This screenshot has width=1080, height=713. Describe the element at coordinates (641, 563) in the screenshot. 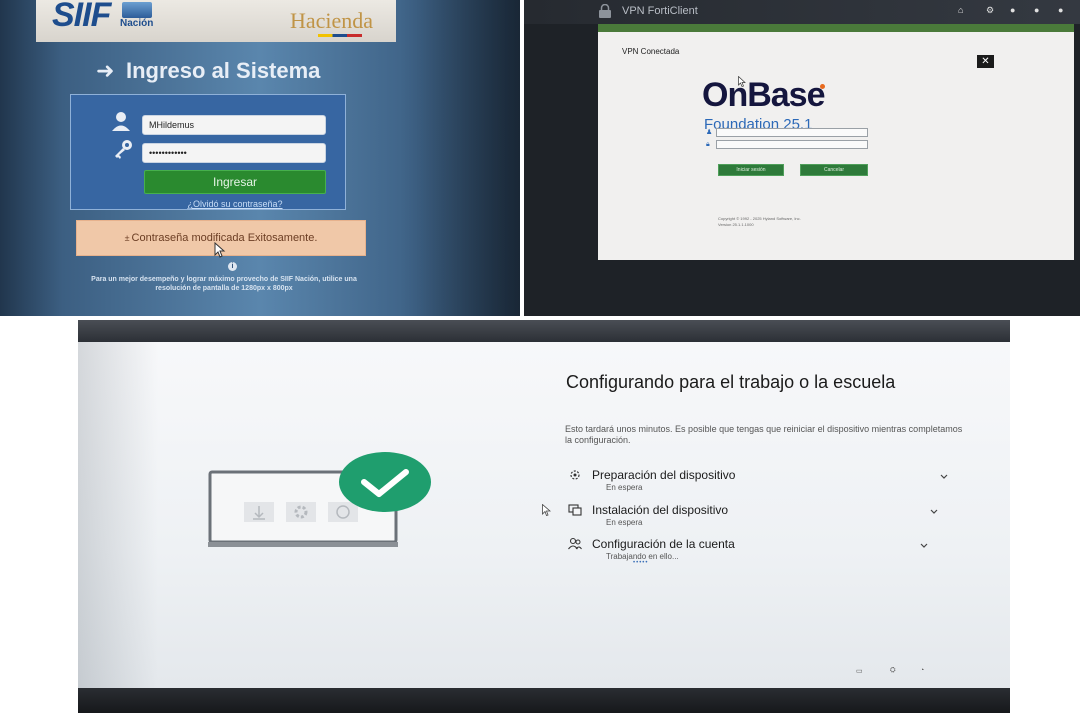

I see `progress-indicator: •••••` at that location.